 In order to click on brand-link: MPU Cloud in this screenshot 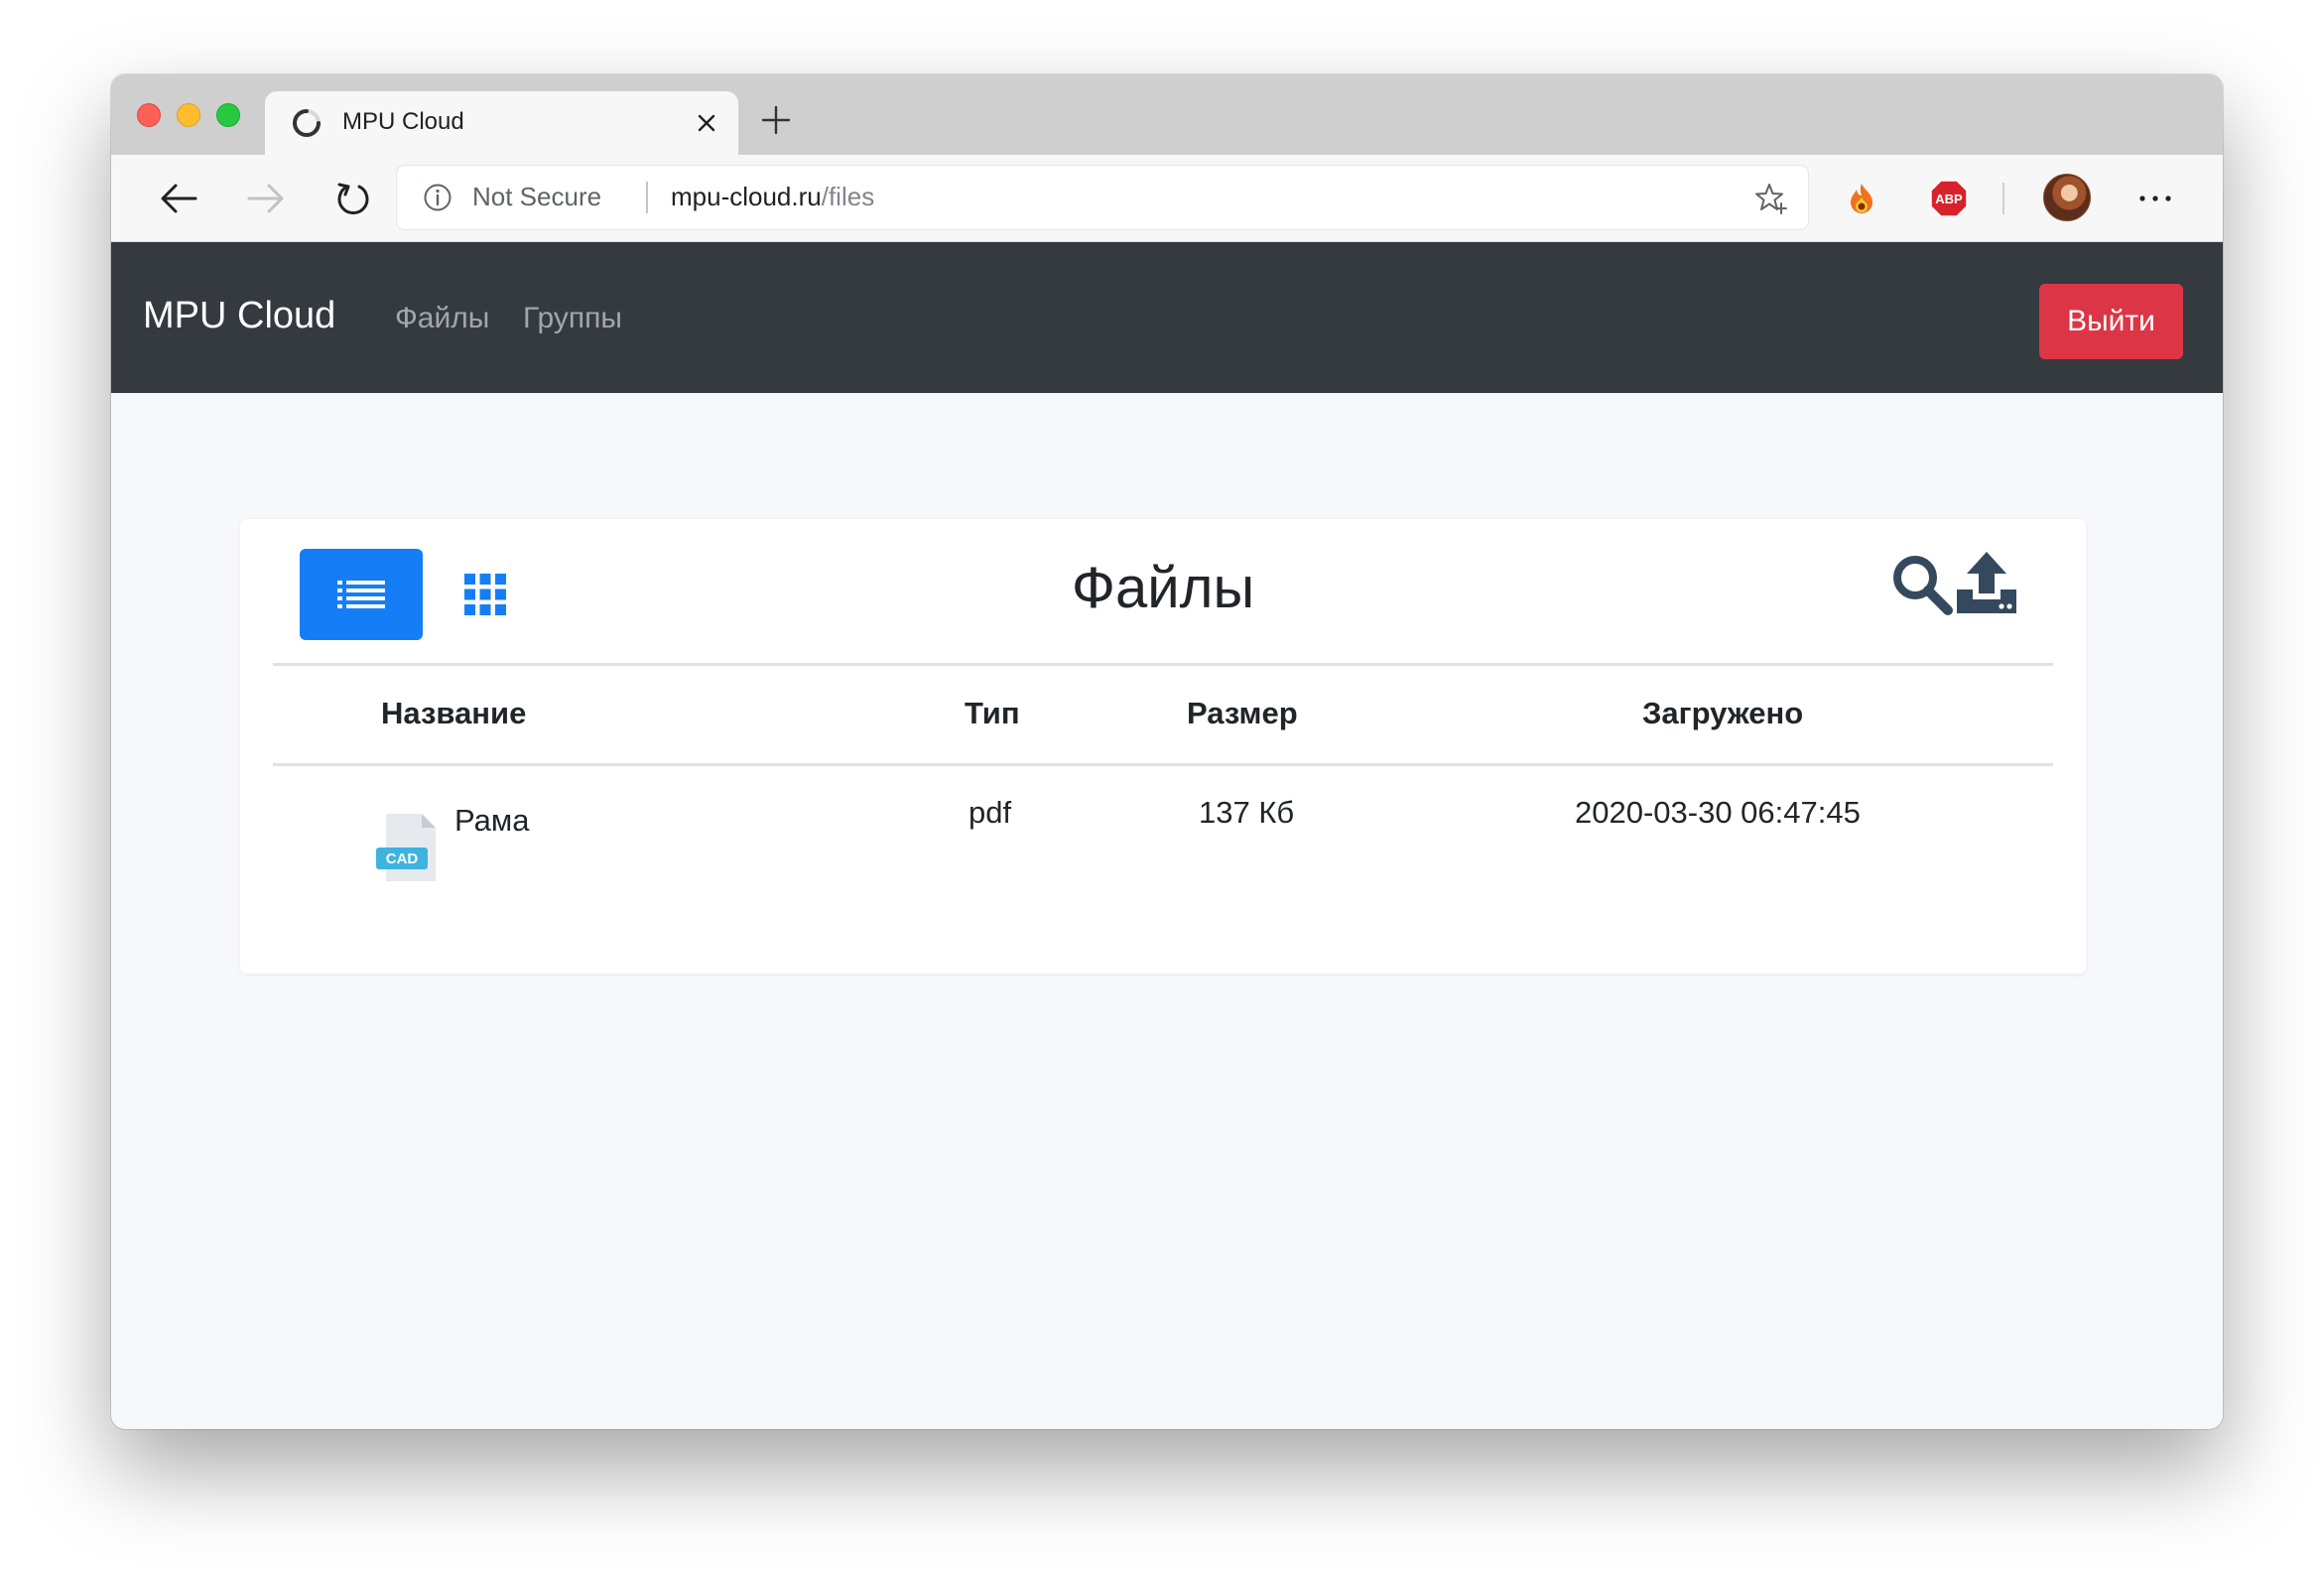, I will do `click(239, 316)`.